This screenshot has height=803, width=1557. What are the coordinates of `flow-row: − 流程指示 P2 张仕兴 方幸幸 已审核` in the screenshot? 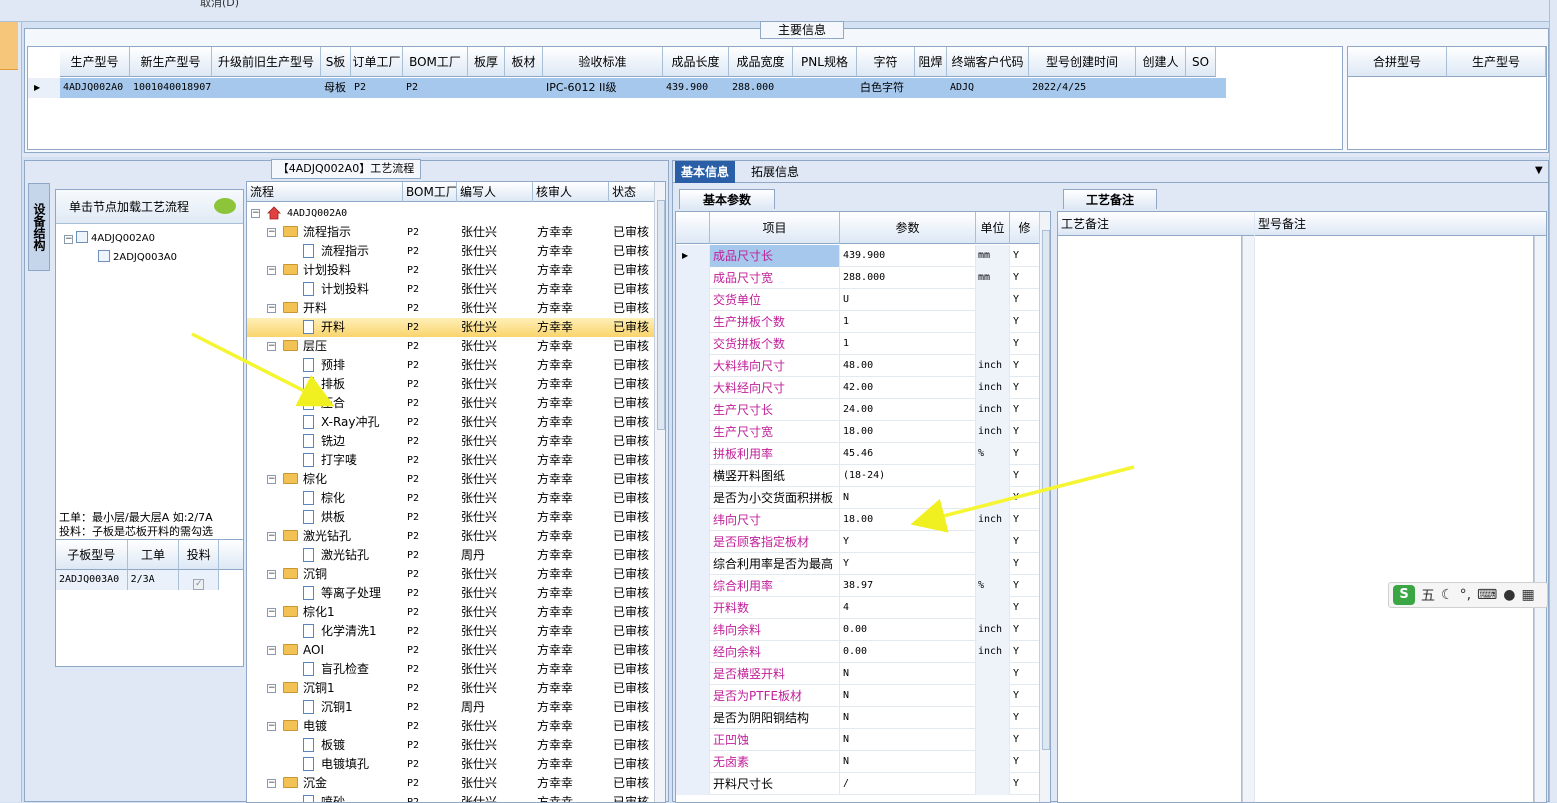 It's located at (451, 232).